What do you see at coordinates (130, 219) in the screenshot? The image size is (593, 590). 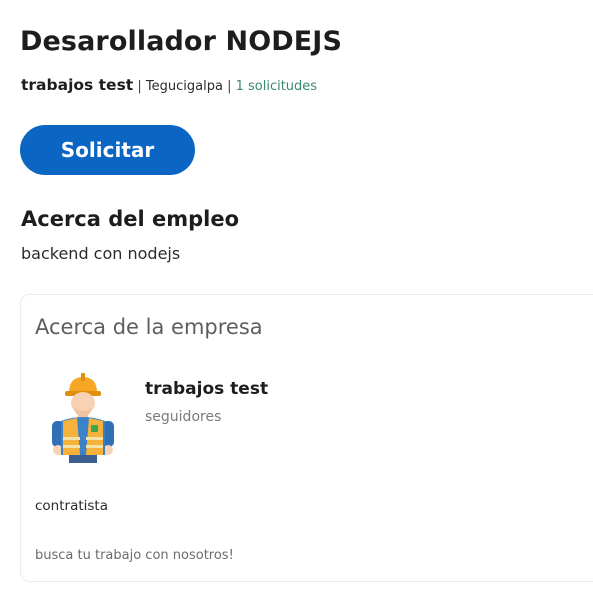 I see `about-job-heading: Acerca del empleo` at bounding box center [130, 219].